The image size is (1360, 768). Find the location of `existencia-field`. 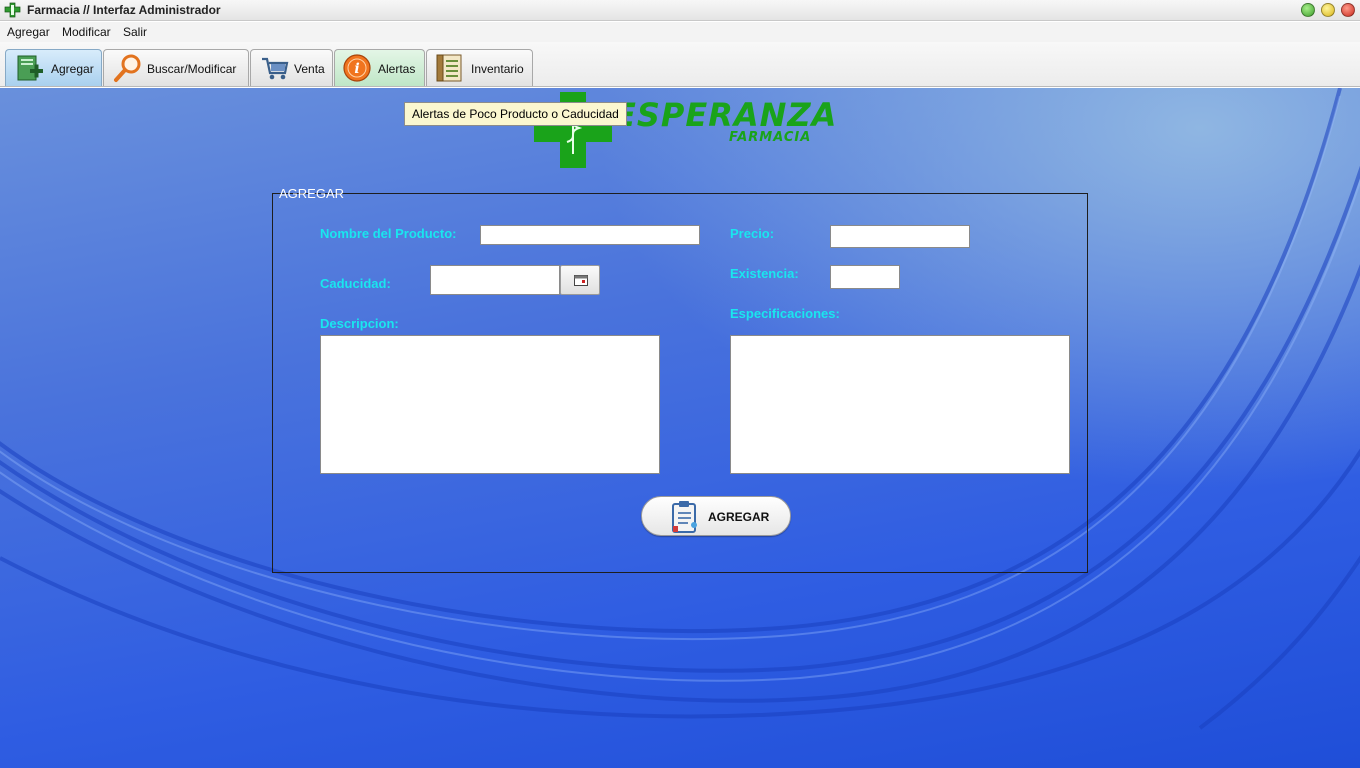

existencia-field is located at coordinates (865, 277).